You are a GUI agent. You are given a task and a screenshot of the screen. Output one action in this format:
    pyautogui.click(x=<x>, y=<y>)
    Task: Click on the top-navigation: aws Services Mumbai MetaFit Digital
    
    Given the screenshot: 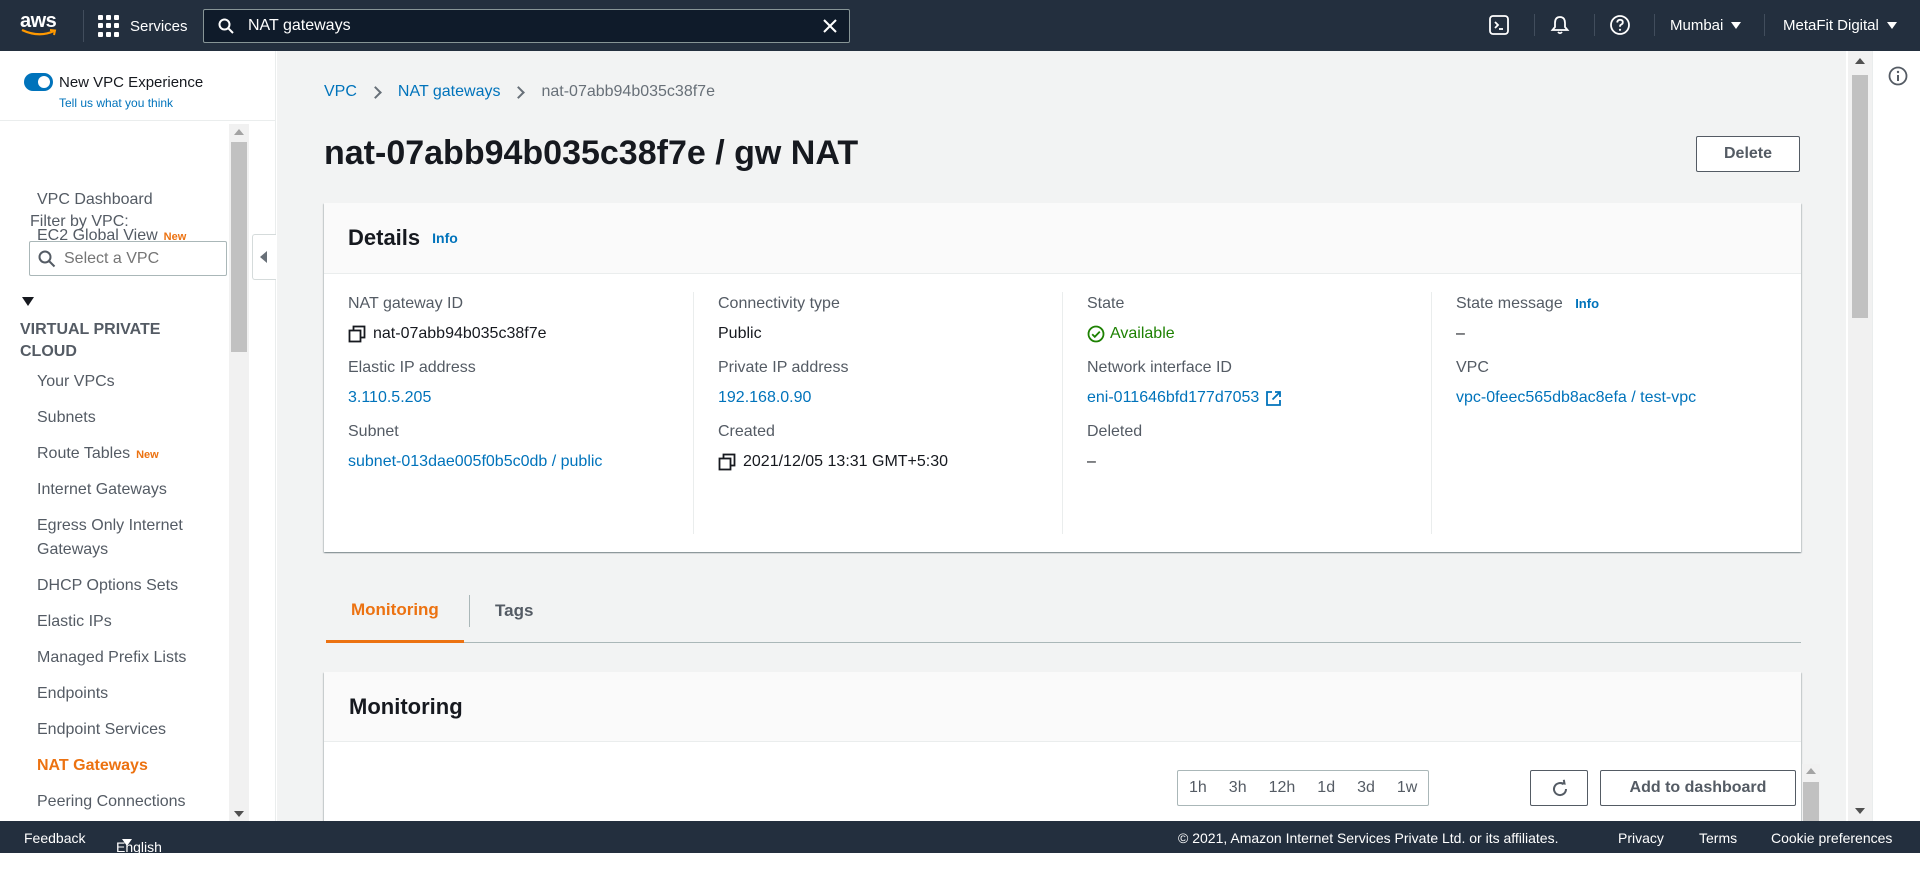 What is the action you would take?
    pyautogui.click(x=960, y=25)
    